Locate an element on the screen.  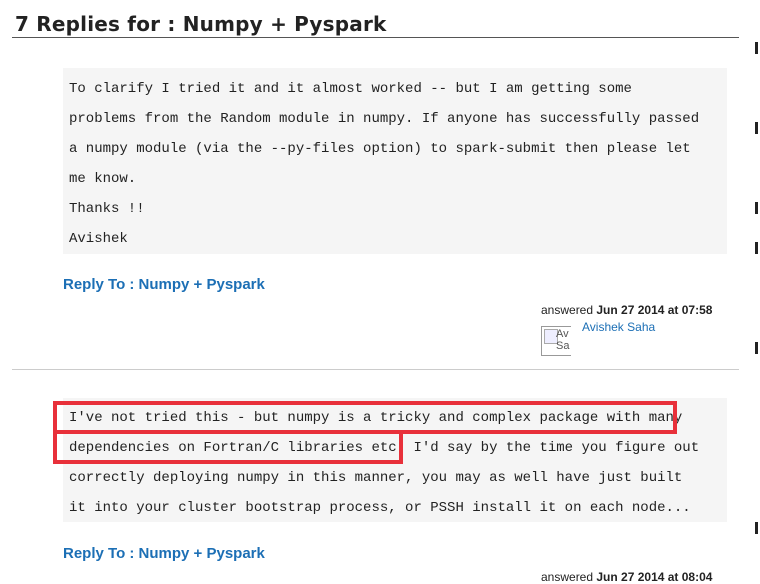
avatar-alt-text: Av Sa is located at coordinates (563, 340).